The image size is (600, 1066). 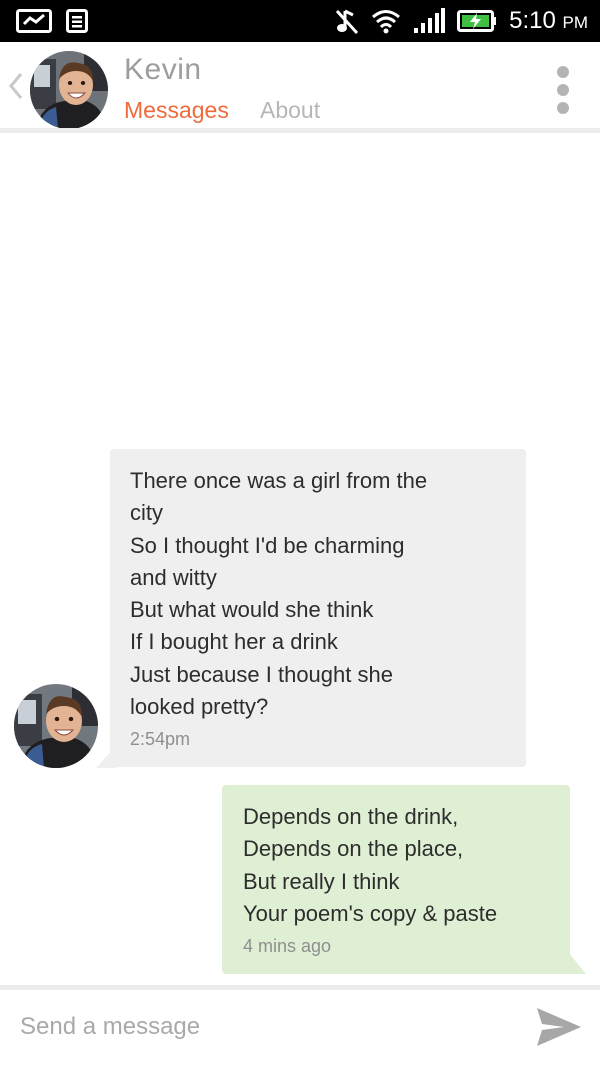 I want to click on tab-messages: Messages, so click(x=176, y=110).